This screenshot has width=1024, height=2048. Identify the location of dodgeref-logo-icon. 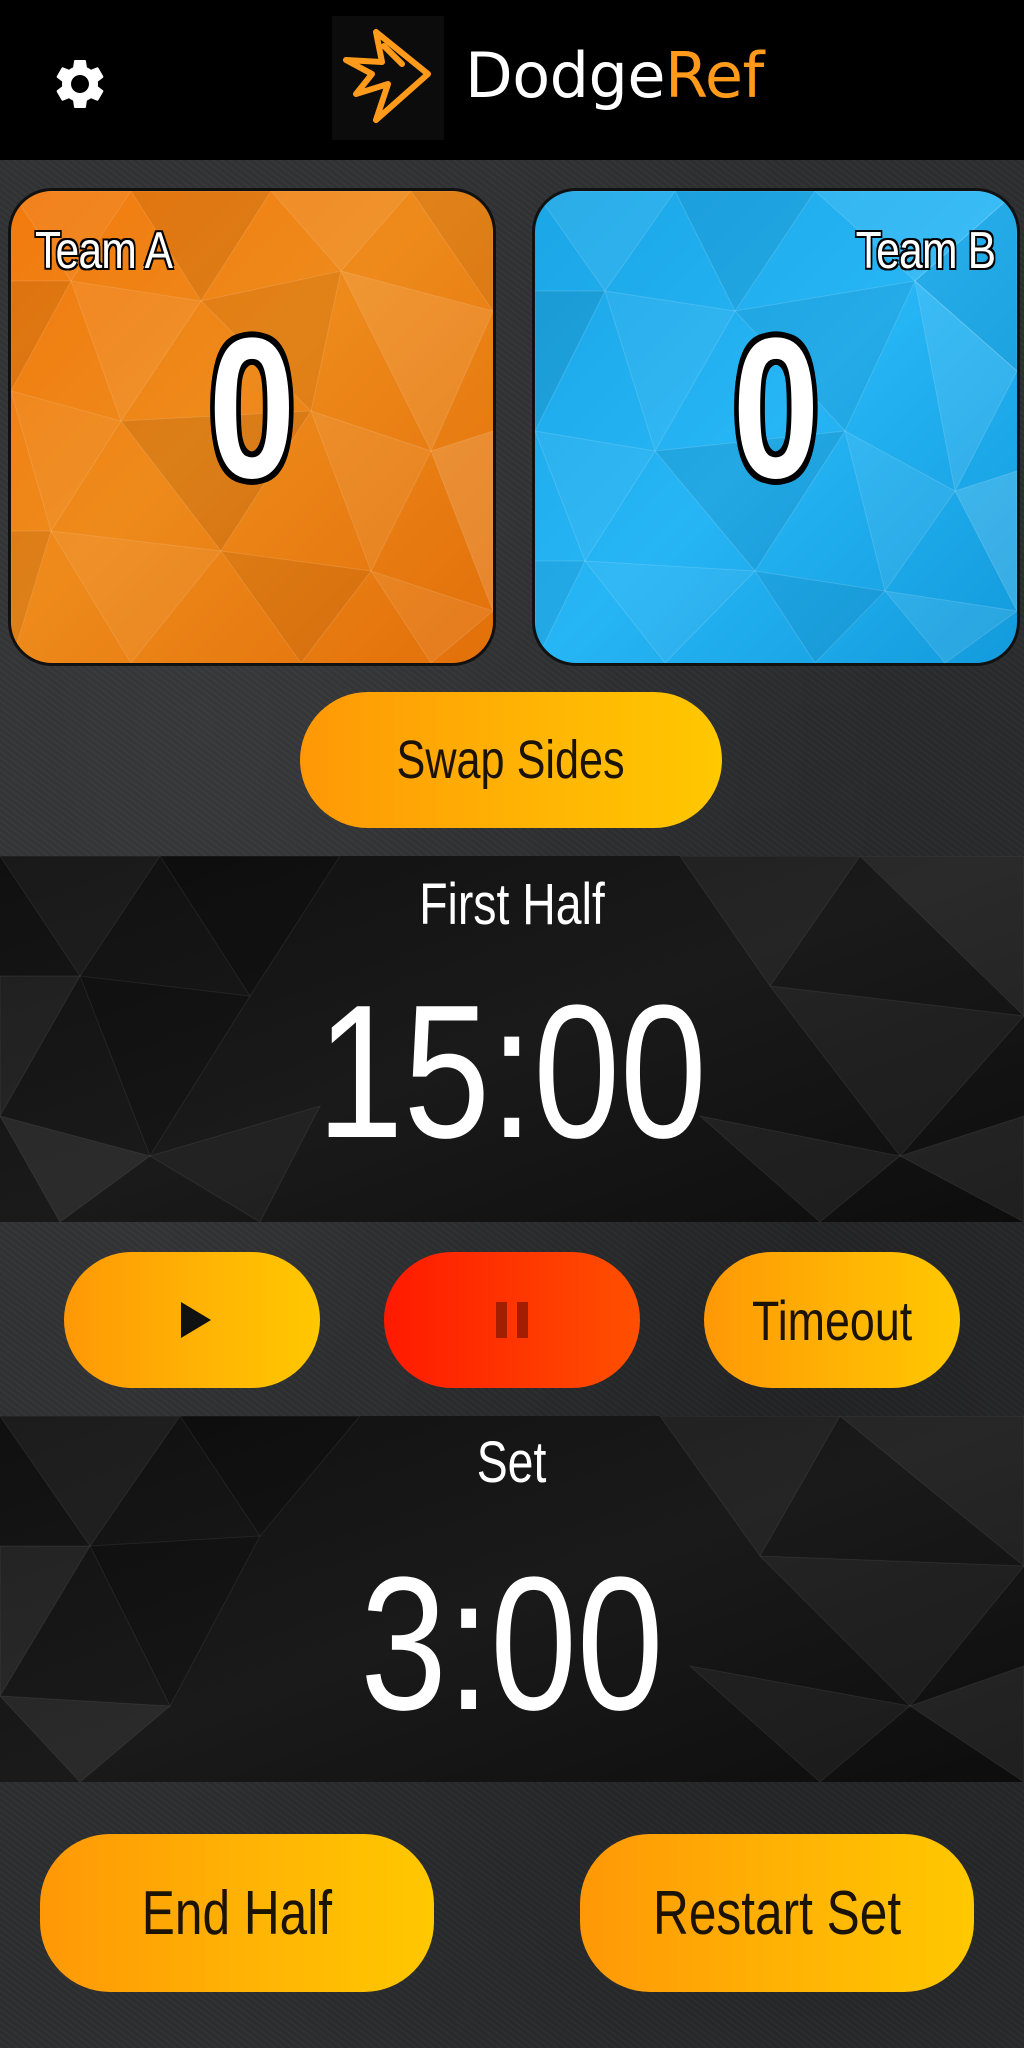
(387, 76).